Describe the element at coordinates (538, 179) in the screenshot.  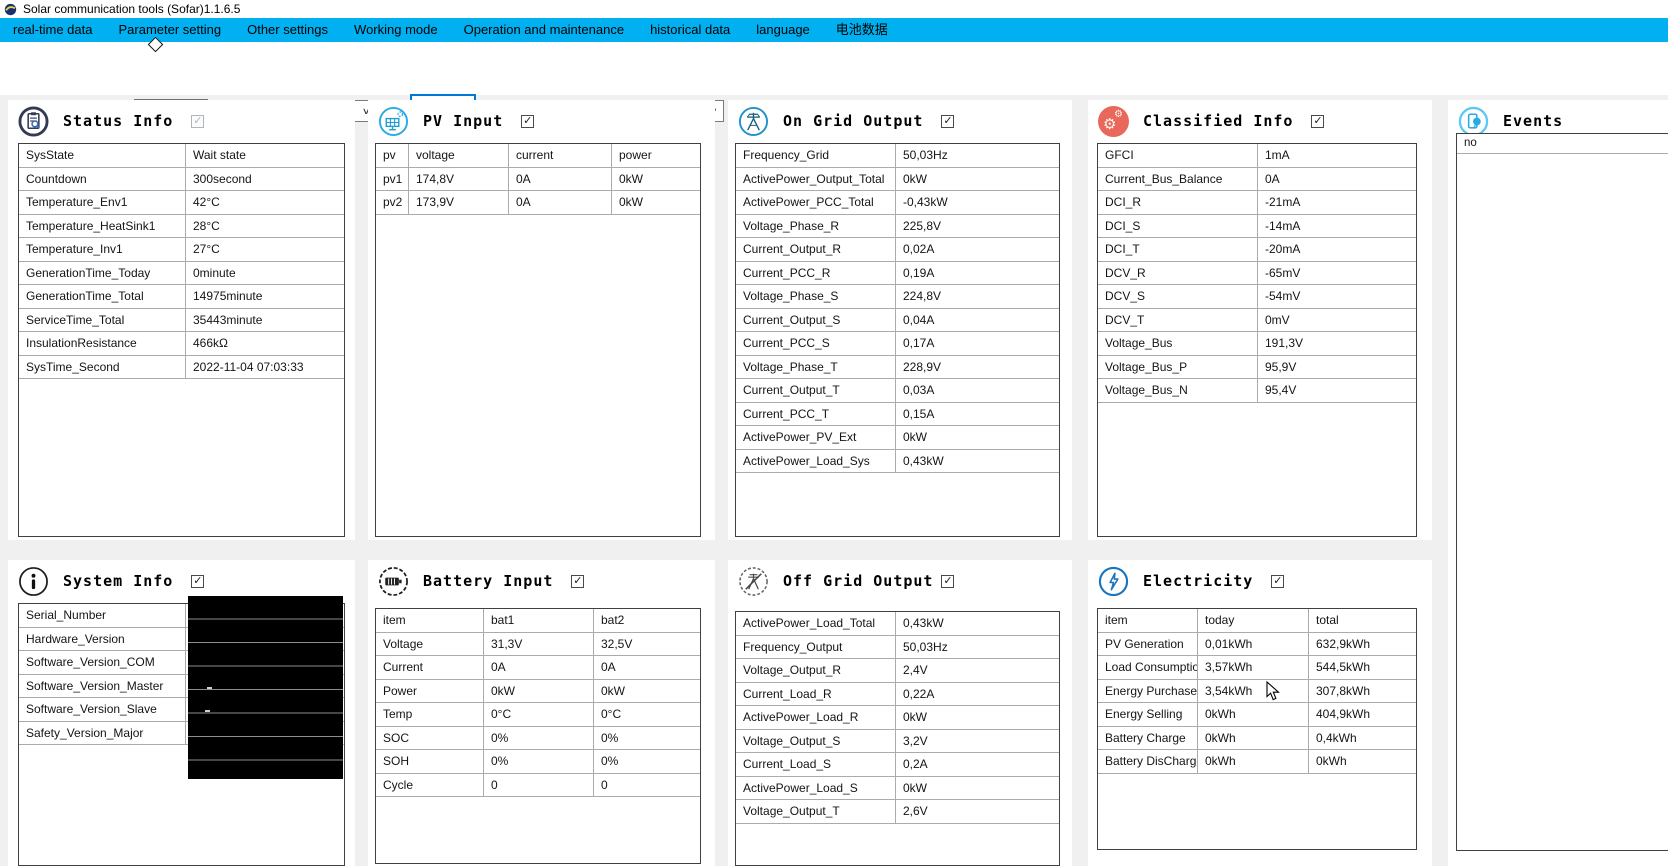
I see `table-row: pv1 174,8V 0A 0kW` at that location.